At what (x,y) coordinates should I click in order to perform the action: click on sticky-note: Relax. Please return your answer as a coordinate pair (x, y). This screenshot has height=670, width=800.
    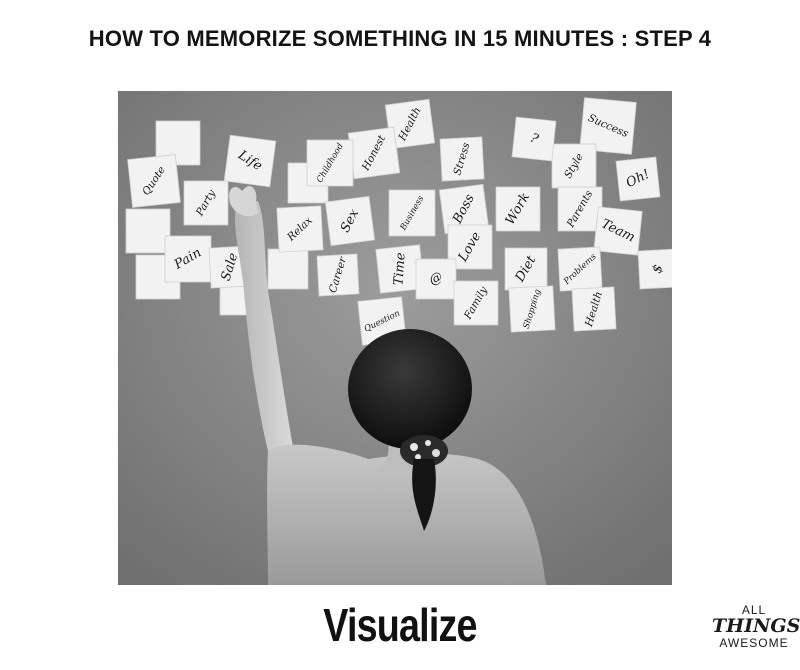
    Looking at the image, I should click on (300, 229).